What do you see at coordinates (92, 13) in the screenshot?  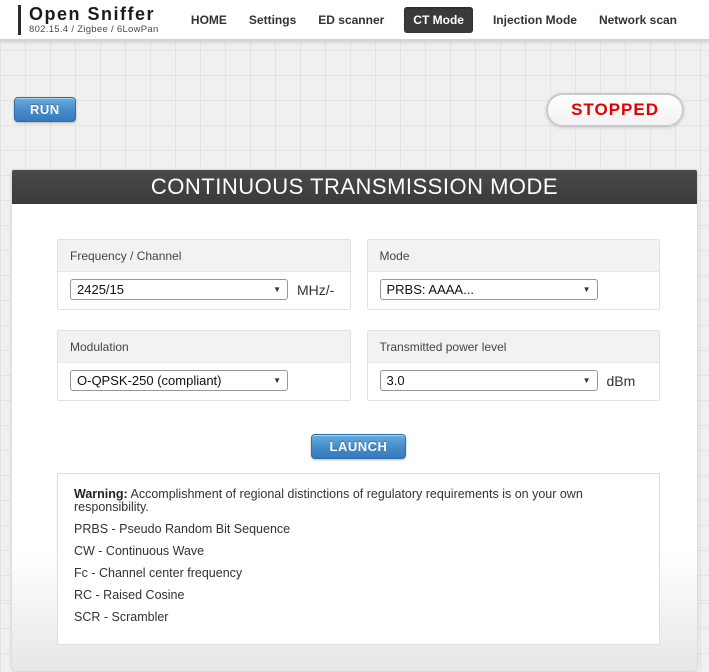 I see `logo-title: Open Sniffer` at bounding box center [92, 13].